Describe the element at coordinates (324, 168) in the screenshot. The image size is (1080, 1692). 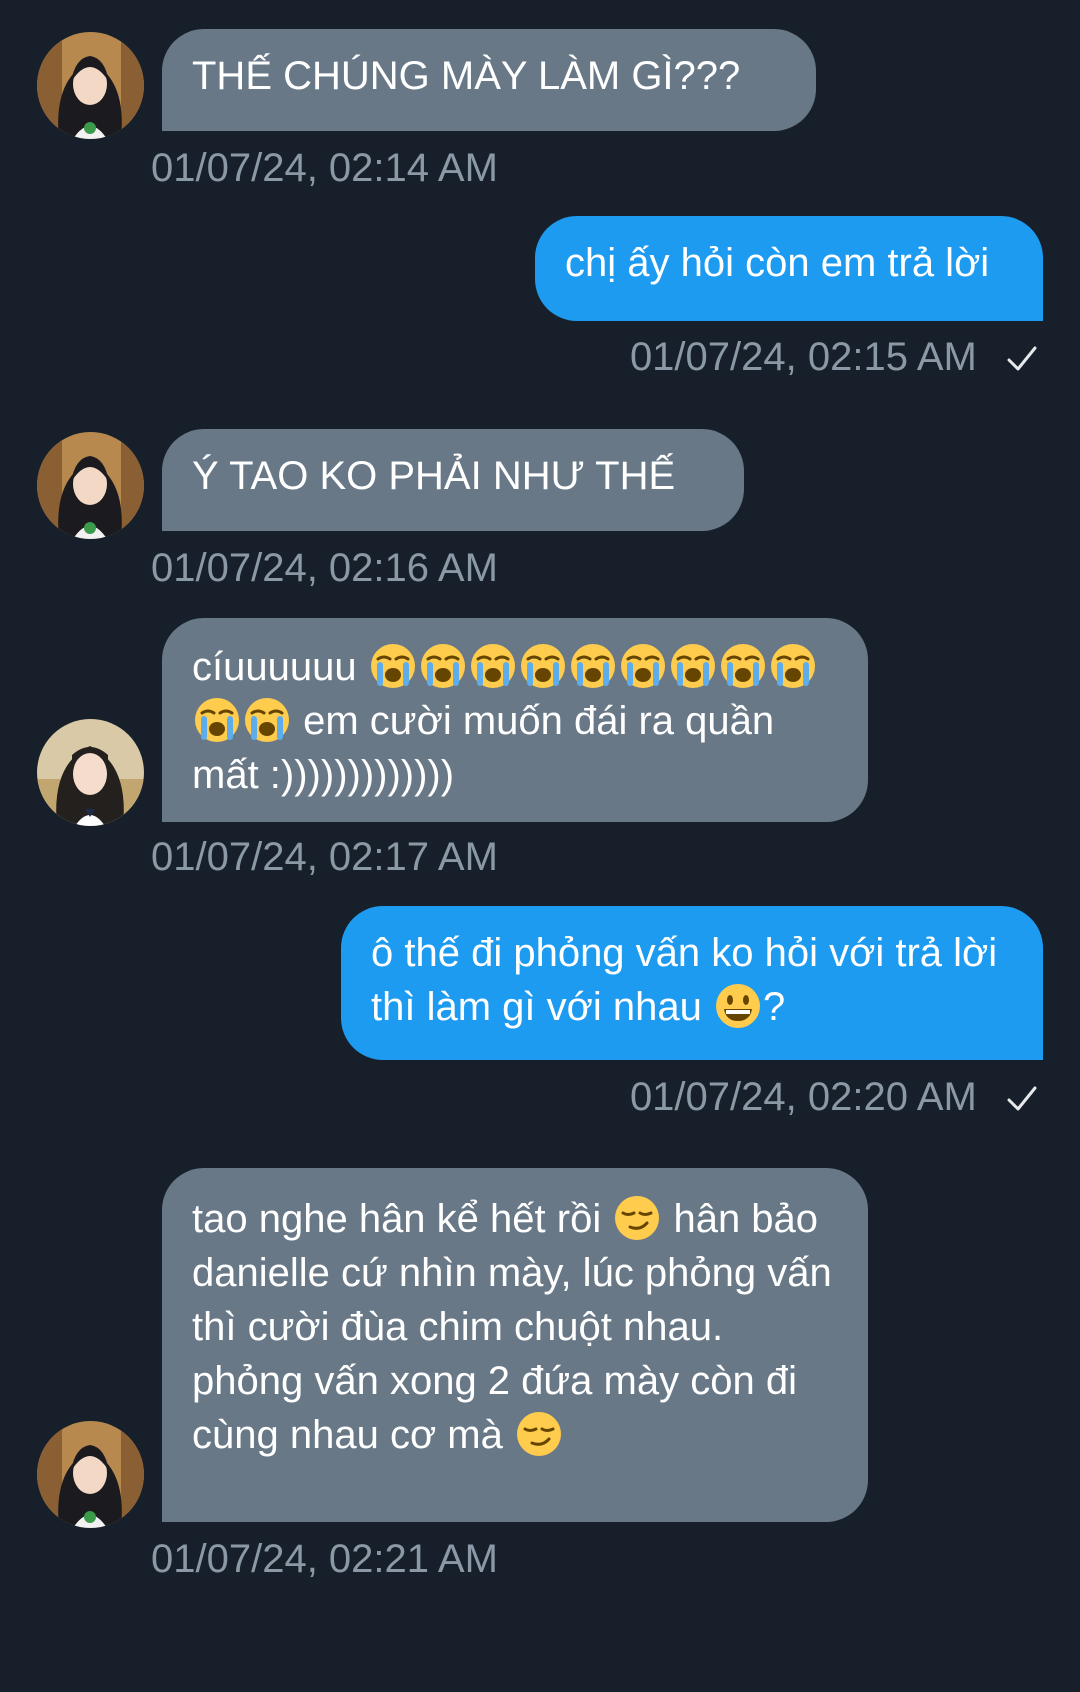
I see `message-timestamp: 01/07/24, 02:14 AM` at that location.